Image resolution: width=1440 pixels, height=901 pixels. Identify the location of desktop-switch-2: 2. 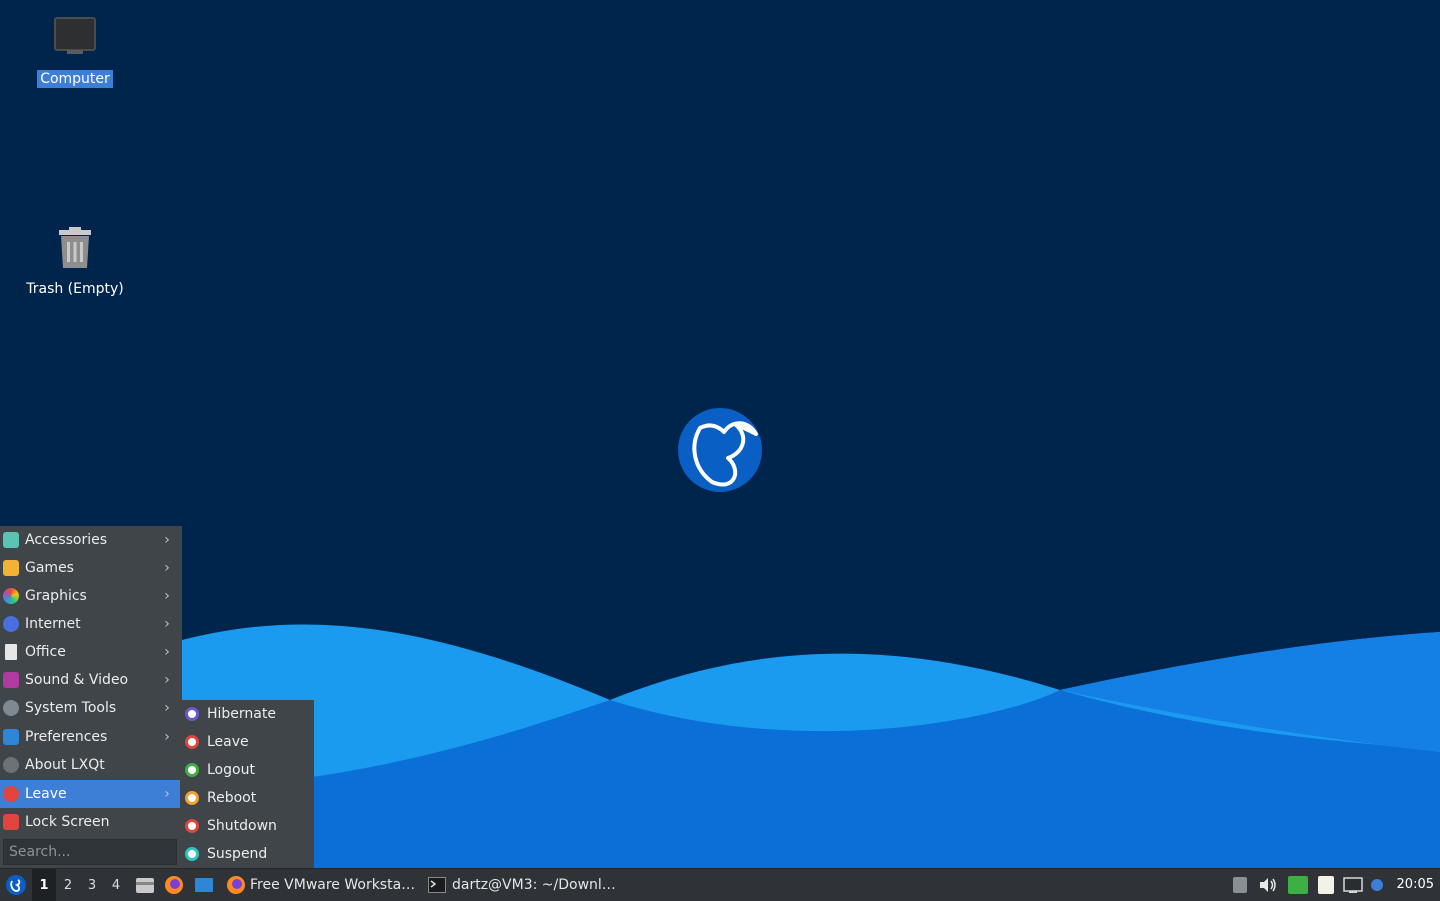
(68, 885).